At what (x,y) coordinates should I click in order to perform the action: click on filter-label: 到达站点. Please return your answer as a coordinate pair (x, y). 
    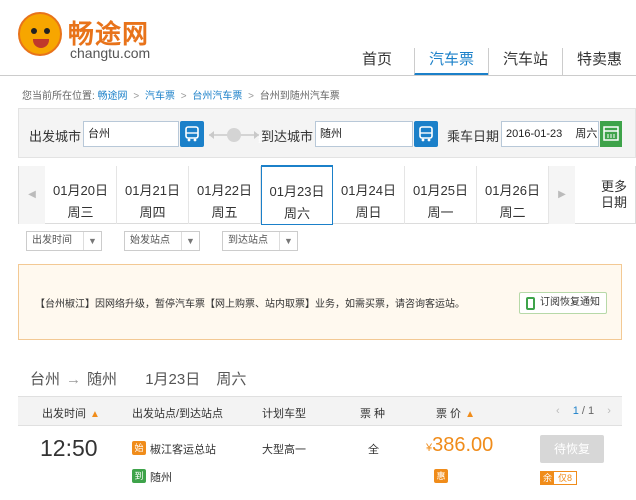
    Looking at the image, I should click on (248, 240).